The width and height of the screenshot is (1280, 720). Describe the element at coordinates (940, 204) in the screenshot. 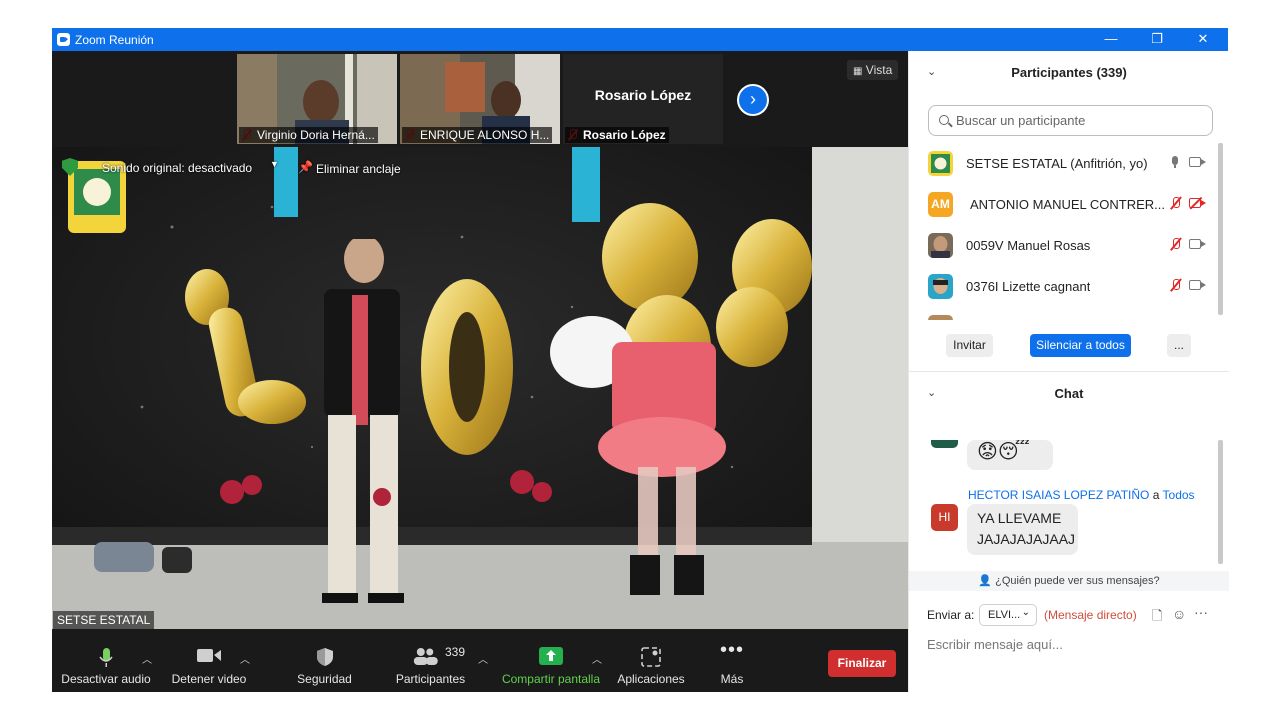

I see `avatar: AM` at that location.